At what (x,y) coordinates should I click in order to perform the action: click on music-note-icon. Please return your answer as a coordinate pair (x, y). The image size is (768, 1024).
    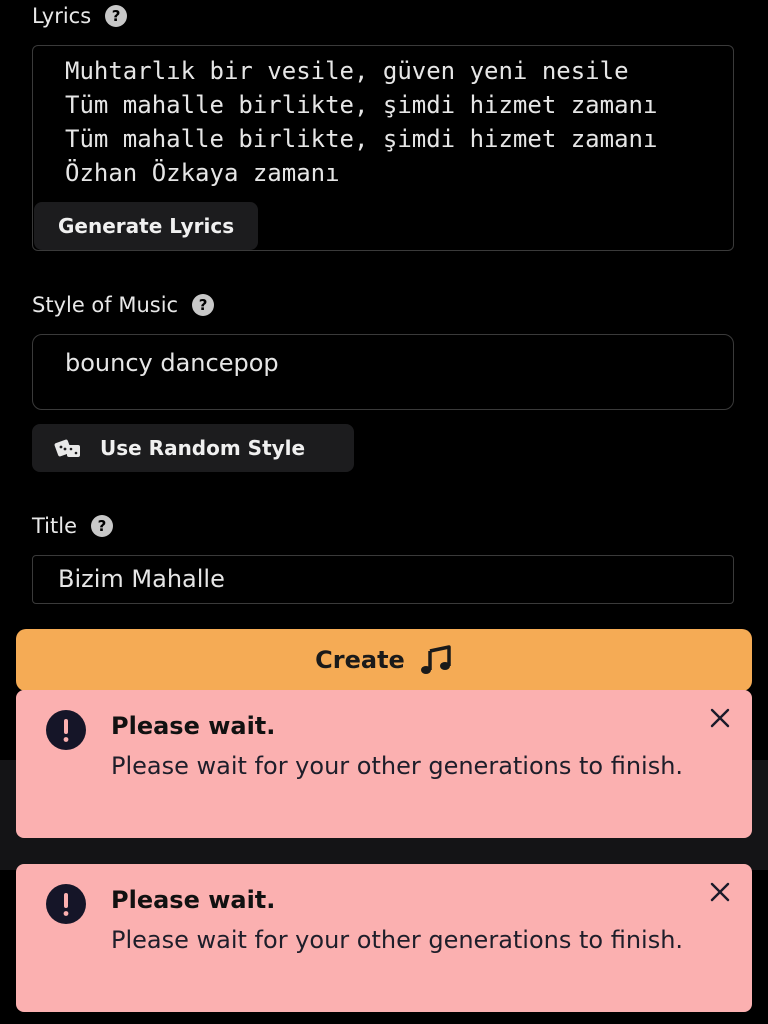
    Looking at the image, I should click on (435, 659).